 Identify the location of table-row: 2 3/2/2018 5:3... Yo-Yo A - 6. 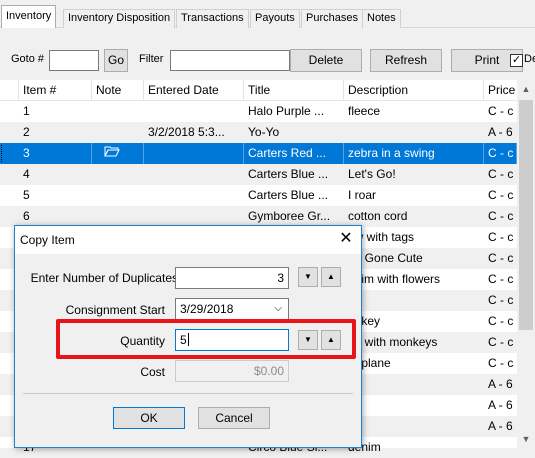
(258, 132).